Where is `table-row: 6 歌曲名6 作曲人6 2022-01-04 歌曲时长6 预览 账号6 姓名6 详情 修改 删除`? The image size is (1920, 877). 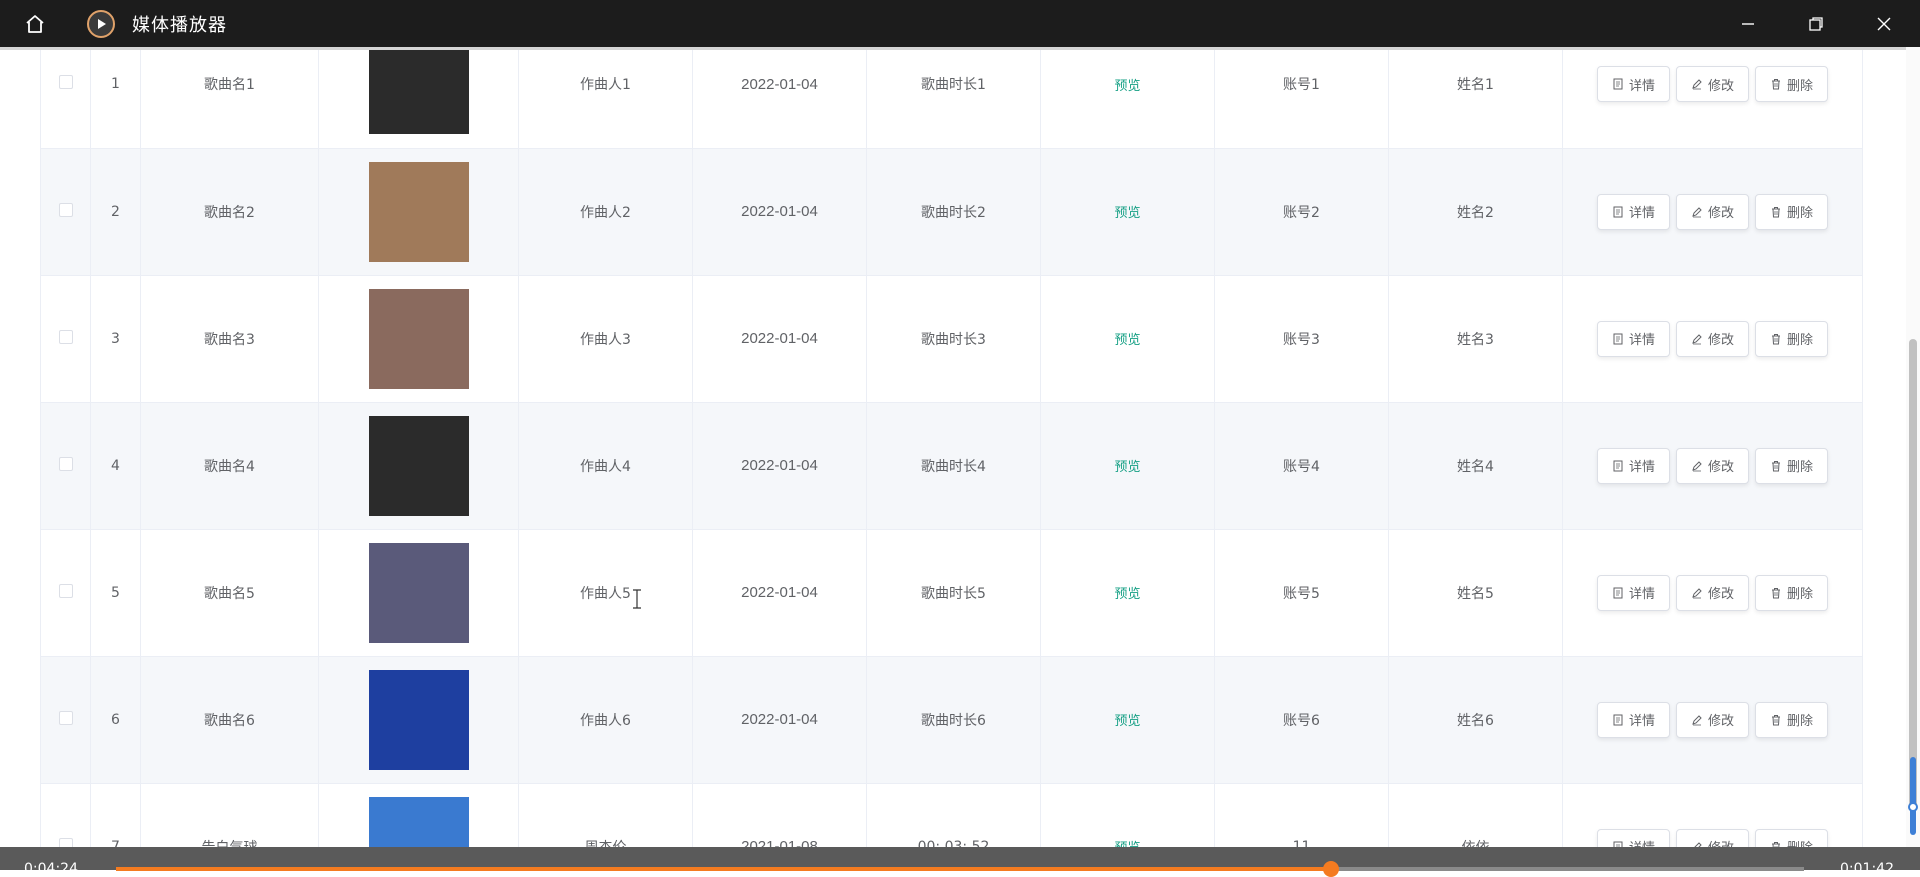 table-row: 6 歌曲名6 作曲人6 2022-01-04 歌曲时长6 预览 账号6 姓名6 详情 修改 删除 is located at coordinates (951, 720).